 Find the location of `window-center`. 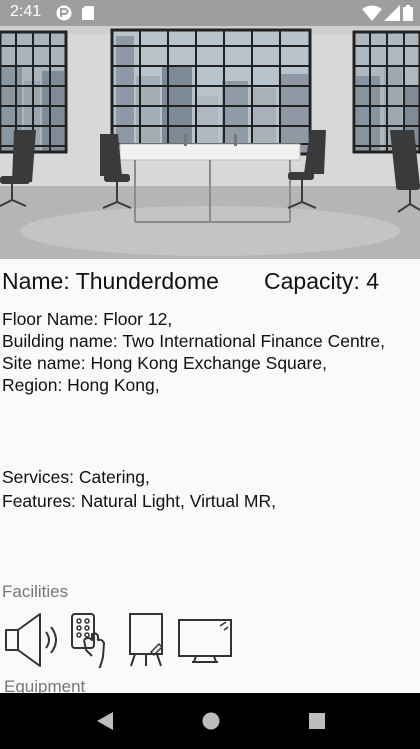

window-center is located at coordinates (211, 92).